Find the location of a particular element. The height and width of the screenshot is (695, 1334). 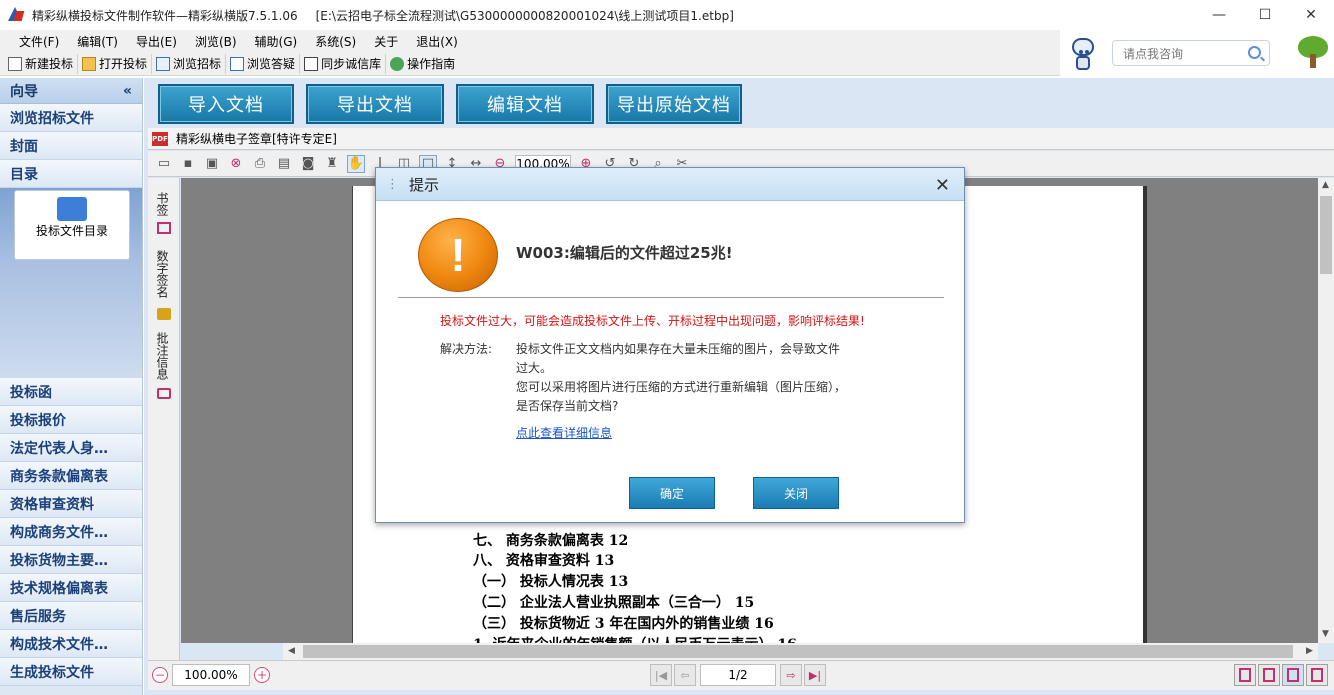

warning-icon: ! is located at coordinates (458, 255).